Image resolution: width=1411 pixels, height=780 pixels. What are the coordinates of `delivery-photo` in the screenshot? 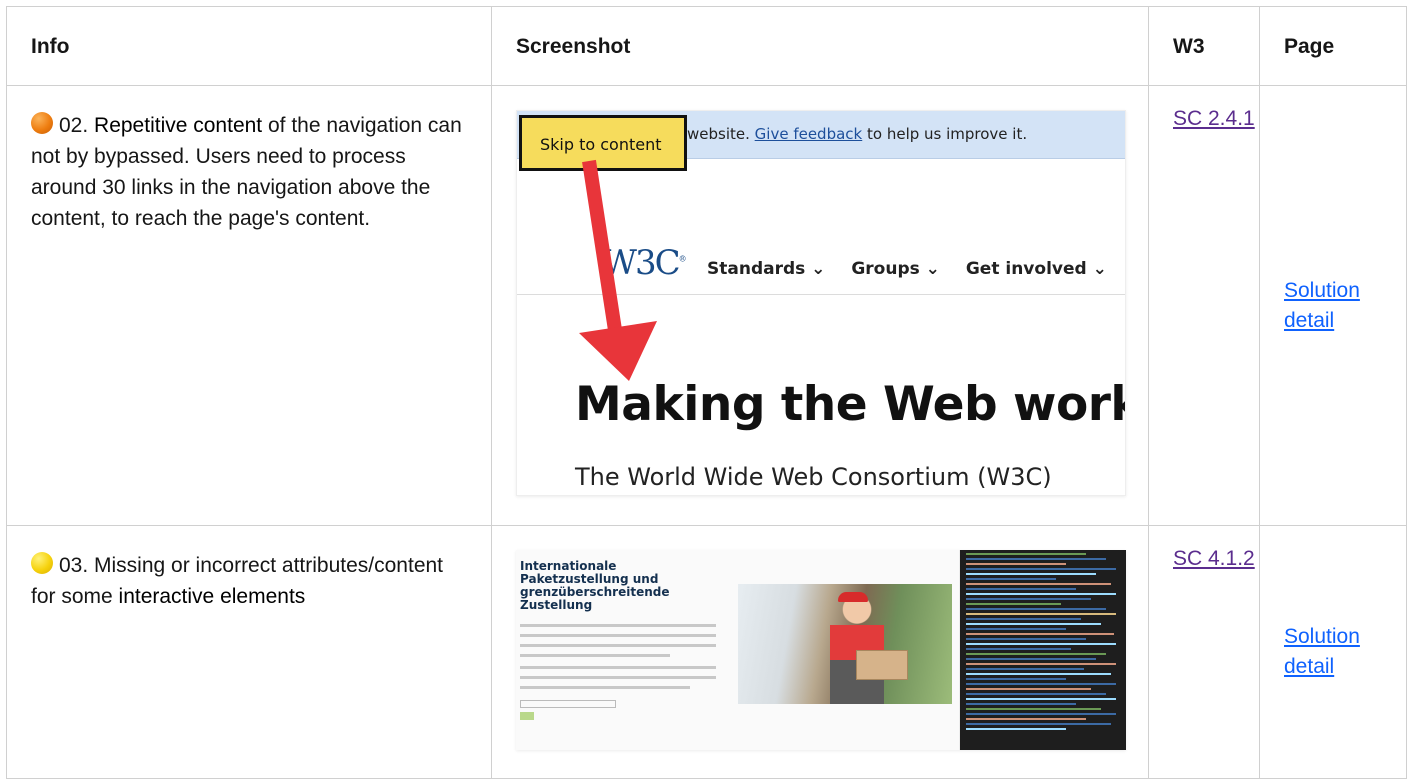 It's located at (845, 644).